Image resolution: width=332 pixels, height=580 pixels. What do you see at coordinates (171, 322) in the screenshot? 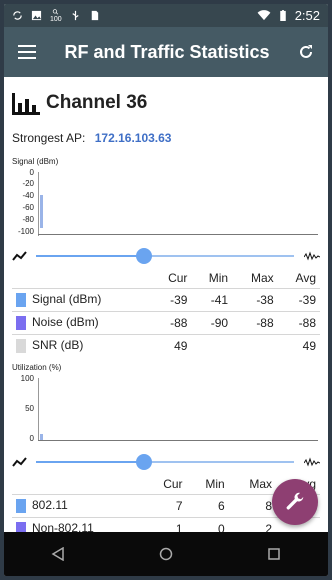
I see `cell-cur: -88` at bounding box center [171, 322].